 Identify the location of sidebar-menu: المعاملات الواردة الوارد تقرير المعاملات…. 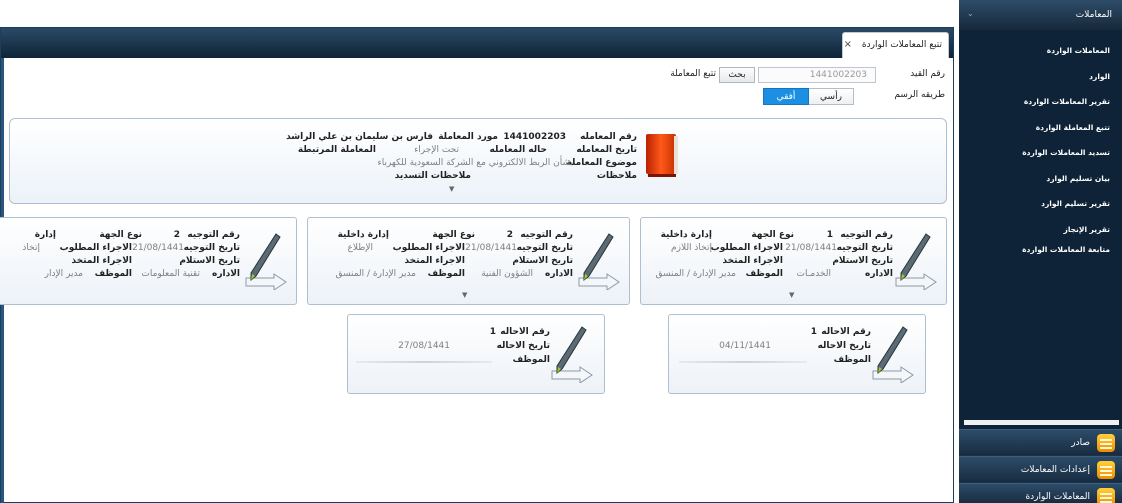
(1040, 230).